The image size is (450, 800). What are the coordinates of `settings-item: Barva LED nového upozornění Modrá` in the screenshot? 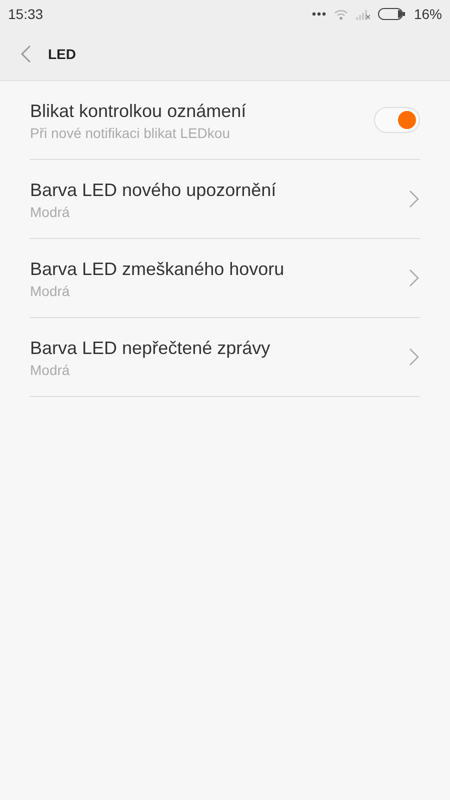 It's located at (225, 199).